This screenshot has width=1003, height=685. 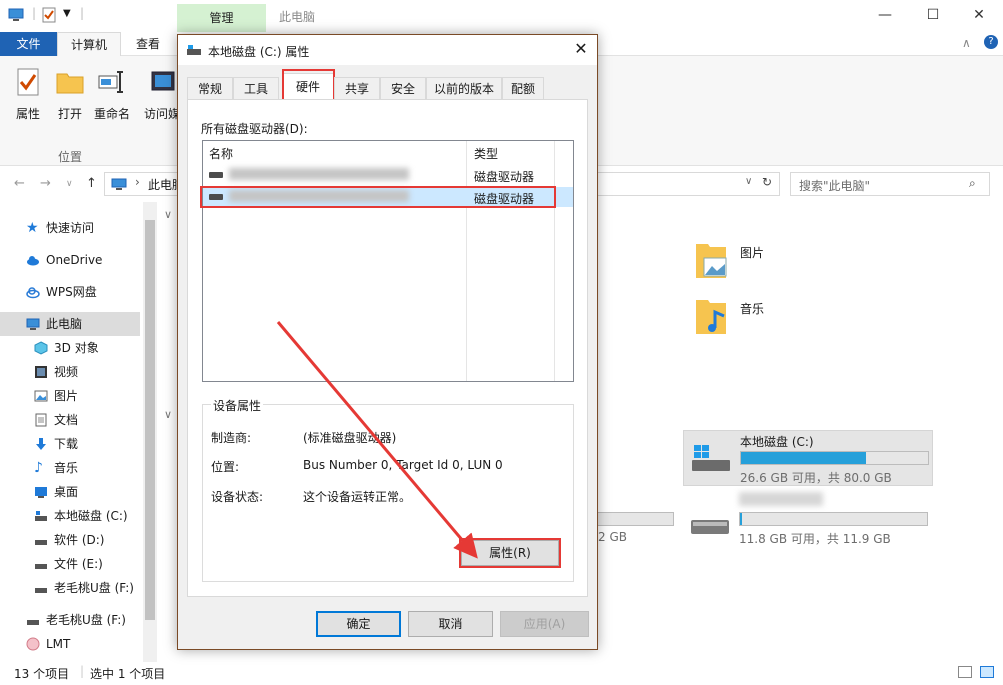 I want to click on search-input: 搜索"此电脑" ⌕, so click(x=890, y=184).